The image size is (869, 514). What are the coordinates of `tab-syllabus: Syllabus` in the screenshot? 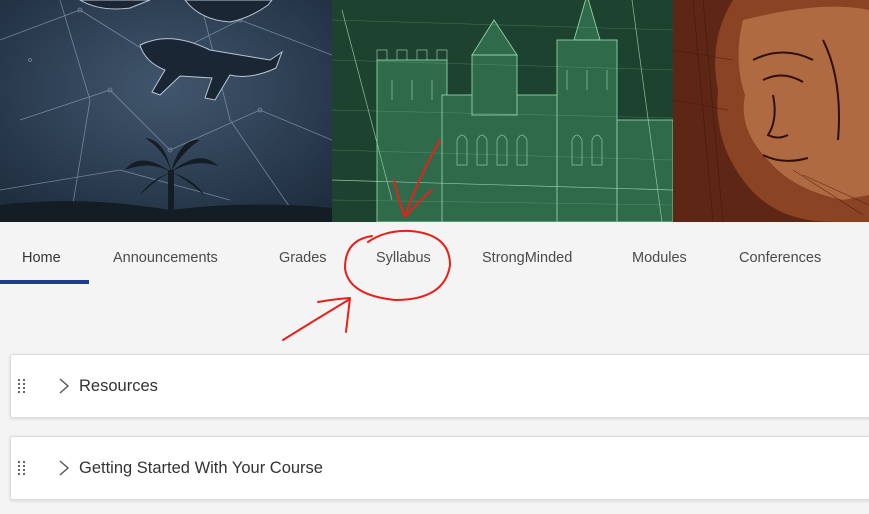 It's located at (403, 253).